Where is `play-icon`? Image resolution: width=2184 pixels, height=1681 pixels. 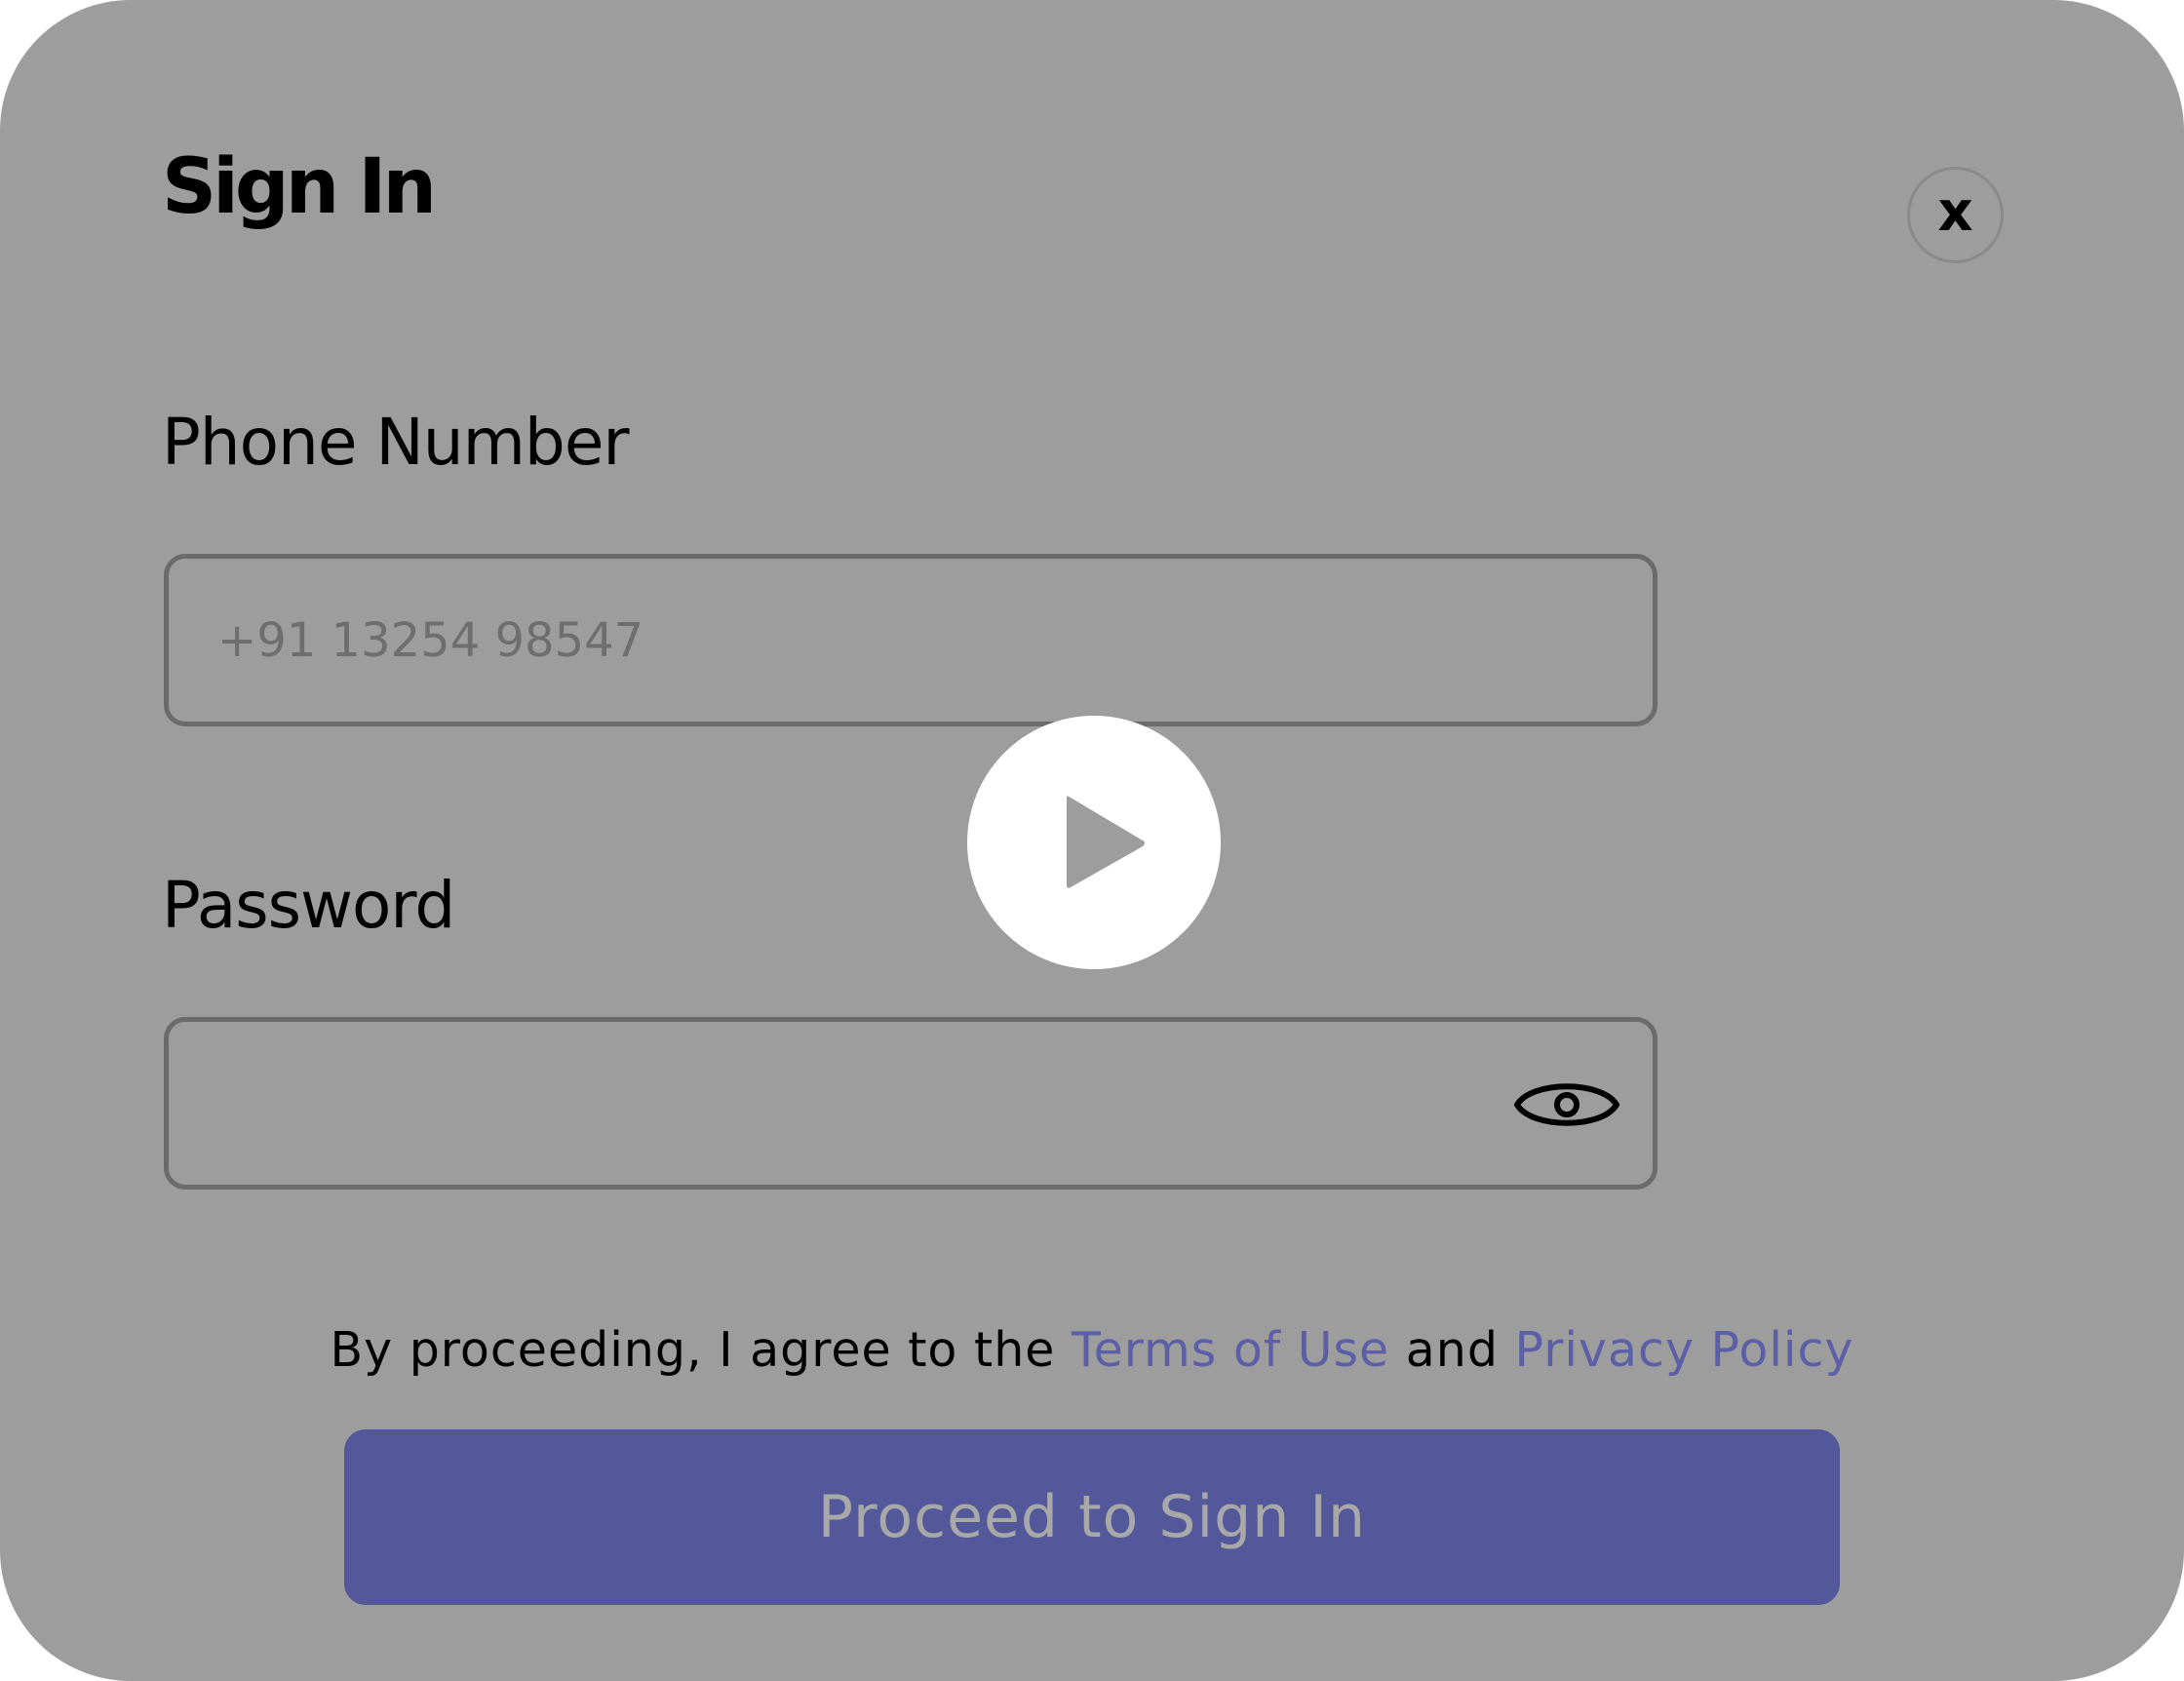 play-icon is located at coordinates (1106, 842).